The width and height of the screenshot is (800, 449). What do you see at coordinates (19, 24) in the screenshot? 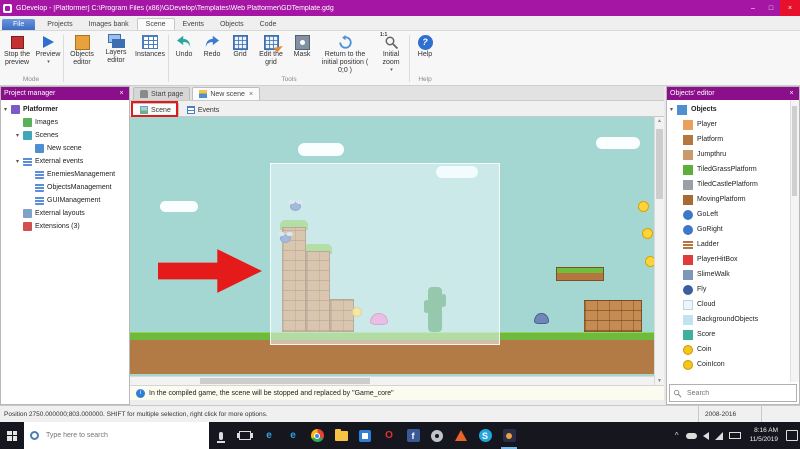
I see `tab-file: File` at bounding box center [19, 24].